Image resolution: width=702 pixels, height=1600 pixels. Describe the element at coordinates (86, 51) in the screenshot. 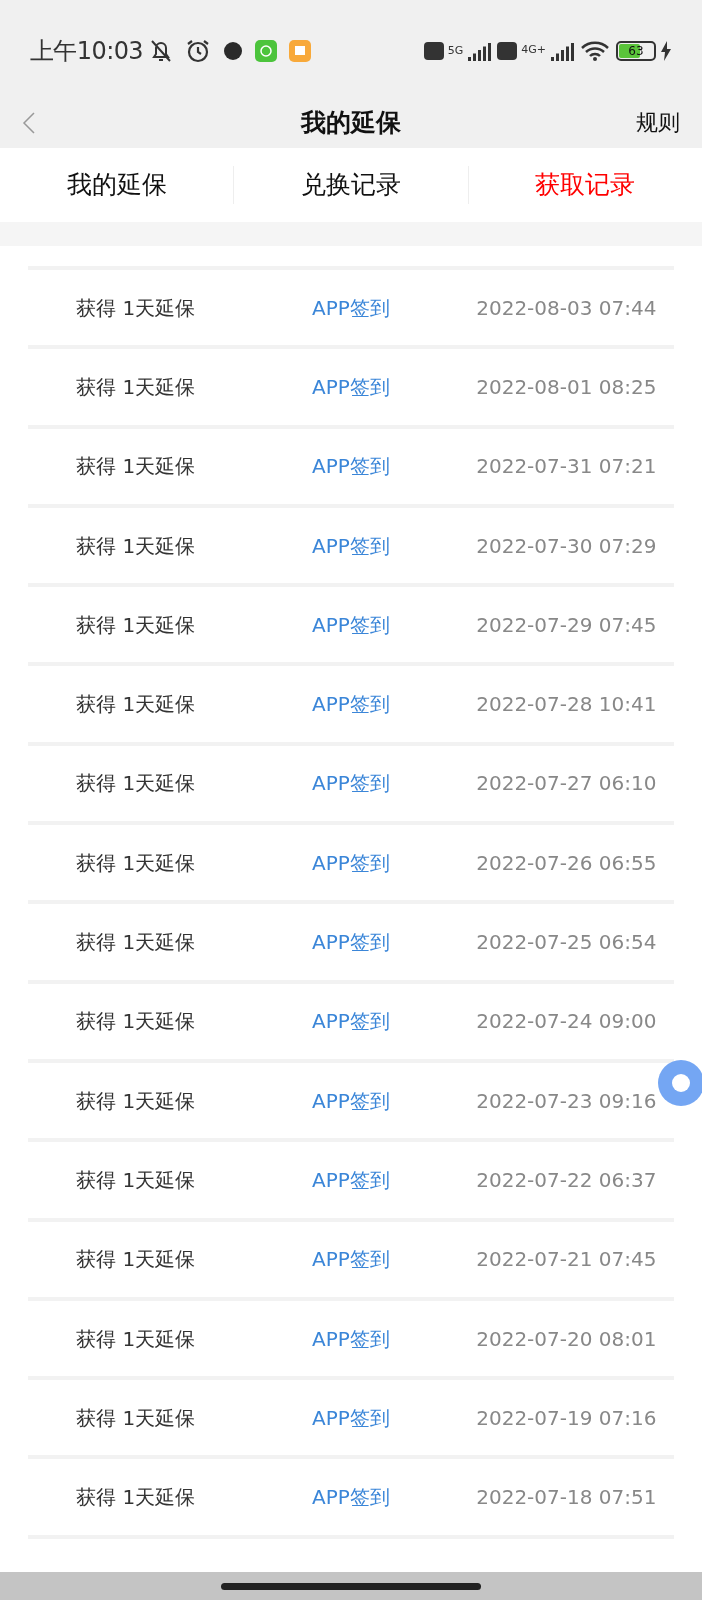

I see `status-time: 上午10:03` at that location.